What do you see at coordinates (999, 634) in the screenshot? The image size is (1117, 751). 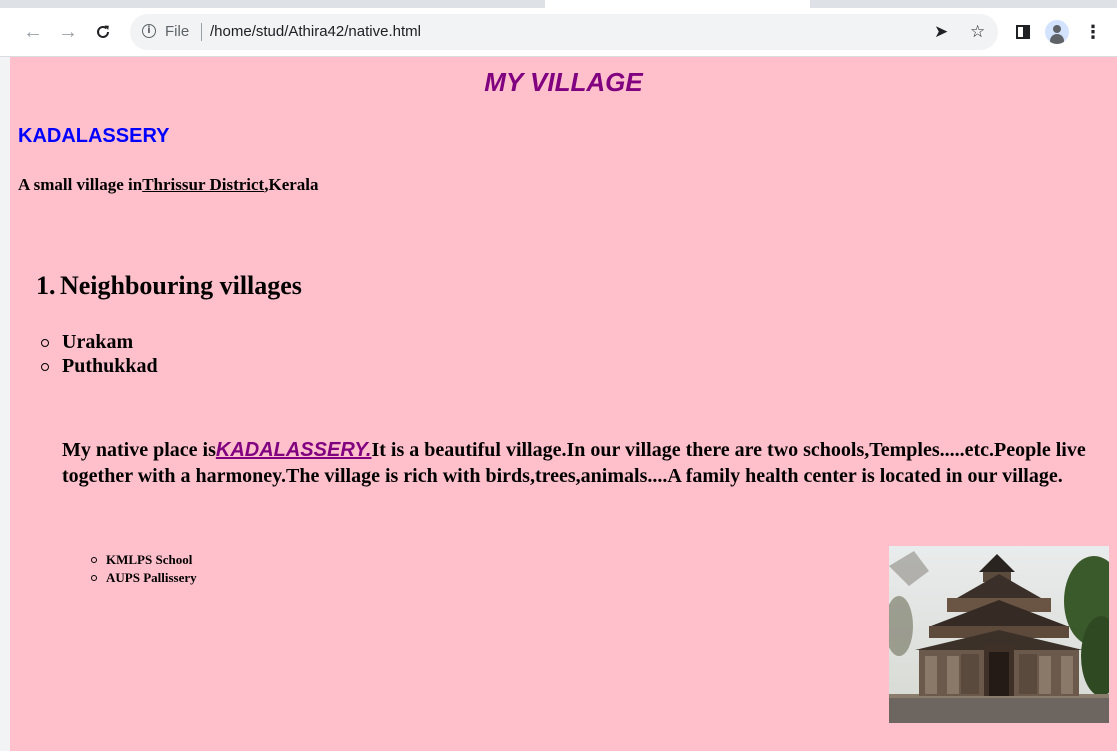 I see `temple-photo` at bounding box center [999, 634].